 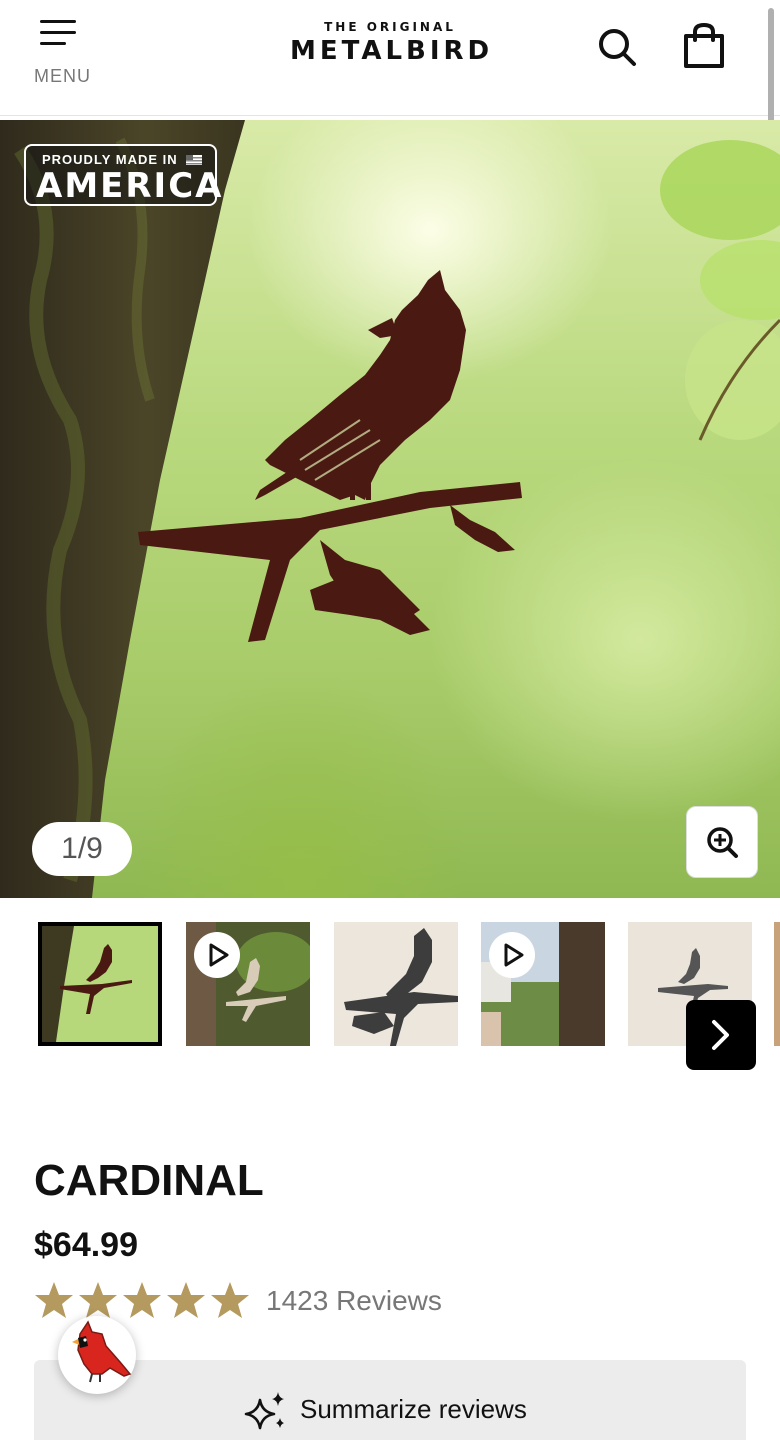 I want to click on logo-wordmark: METALBIRD, so click(x=392, y=51).